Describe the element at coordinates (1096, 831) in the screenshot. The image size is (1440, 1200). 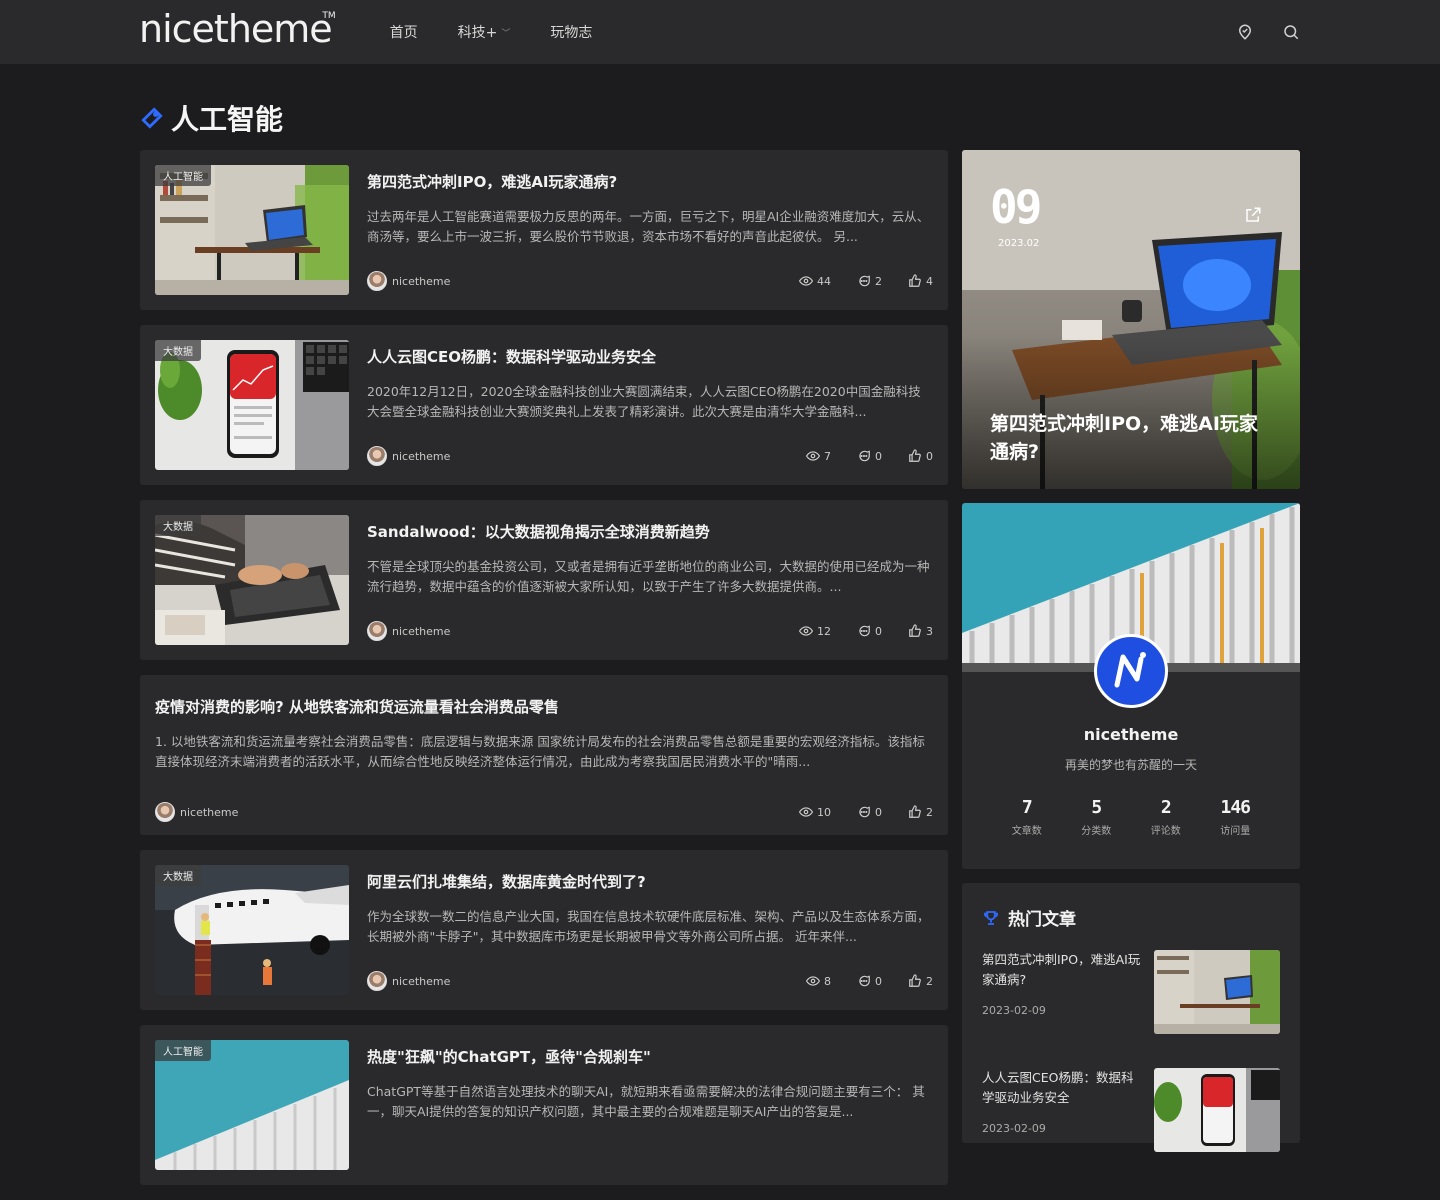
I see `stat-label: 分类数` at that location.